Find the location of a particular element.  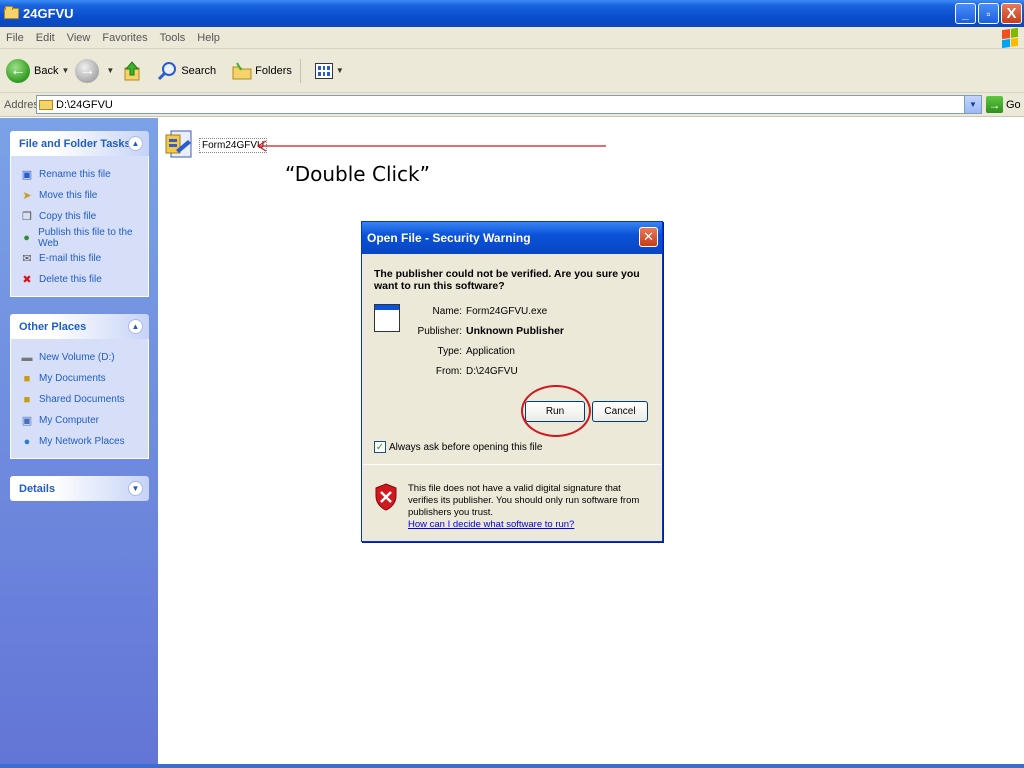

place-new-volume: ▬ New Volume (D:) is located at coordinates (84, 357).